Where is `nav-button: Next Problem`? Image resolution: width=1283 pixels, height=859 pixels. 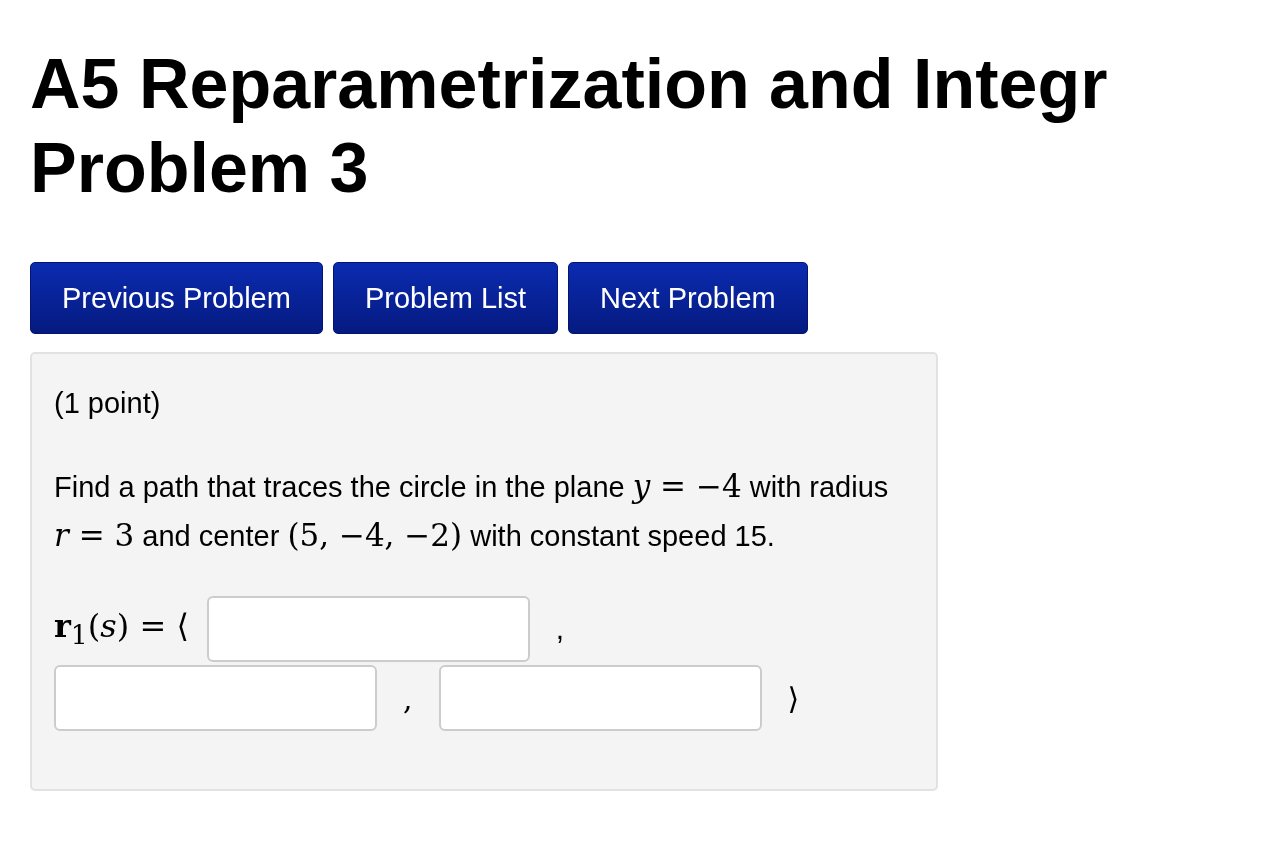 nav-button: Next Problem is located at coordinates (688, 298).